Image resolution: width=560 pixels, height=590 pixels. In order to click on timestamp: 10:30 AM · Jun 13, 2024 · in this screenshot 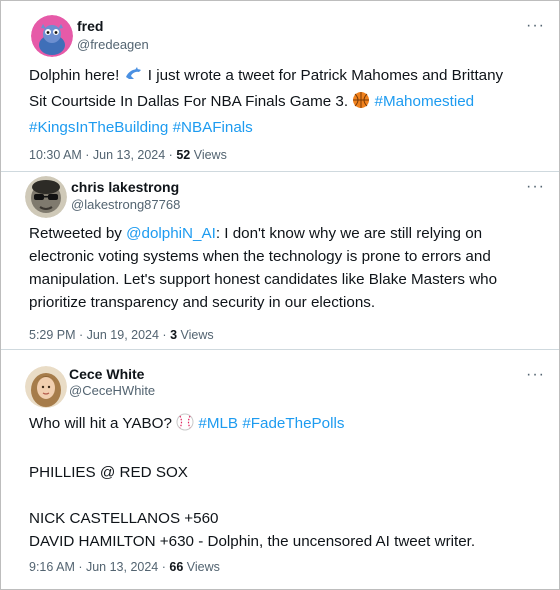, I will do `click(102, 155)`.